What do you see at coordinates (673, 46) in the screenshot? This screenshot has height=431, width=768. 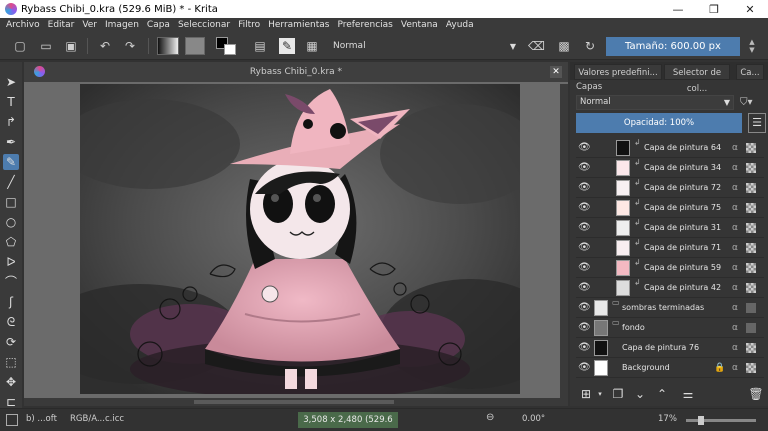 I see `brush-size-slider: Tamaño: 600.00 px` at bounding box center [673, 46].